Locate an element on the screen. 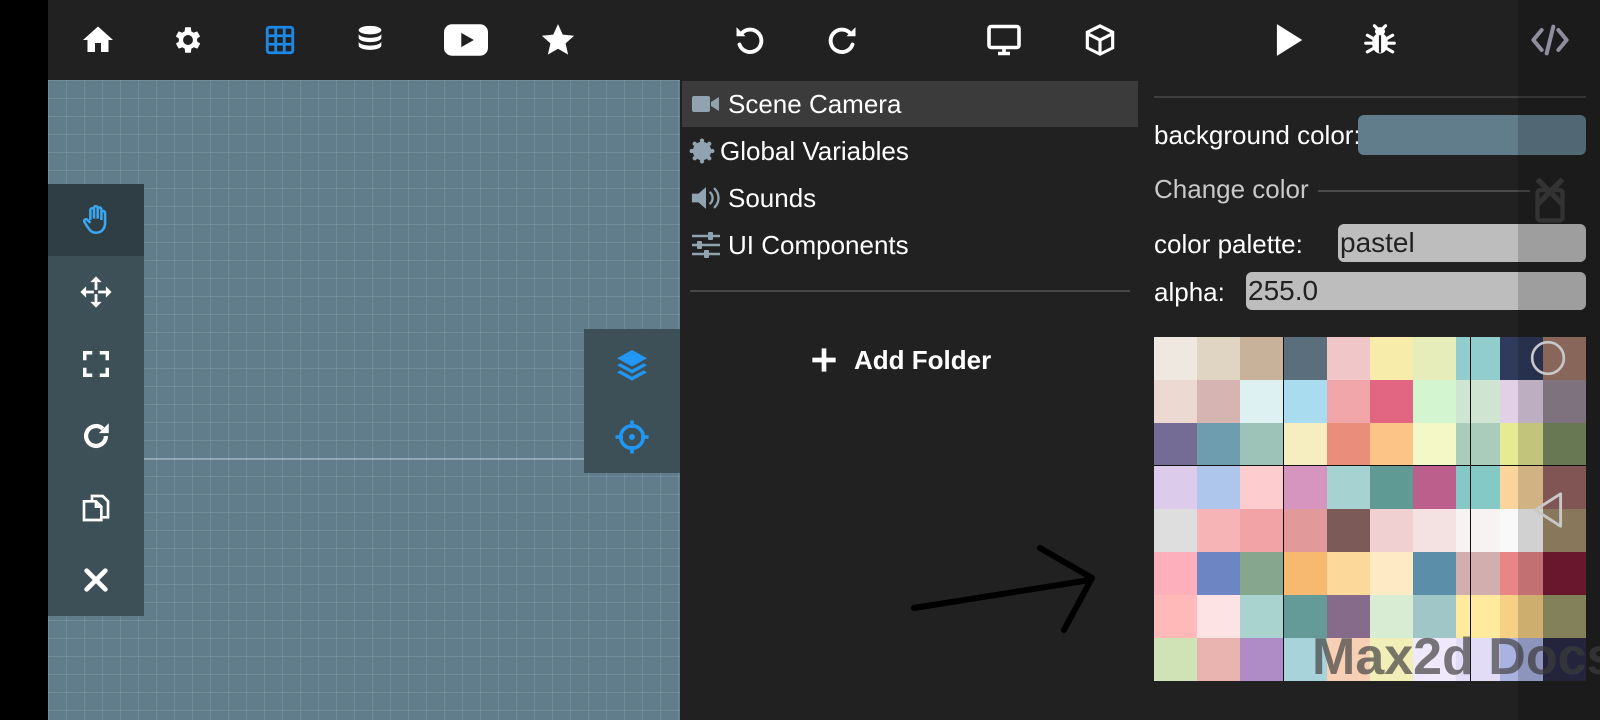 Image resolution: width=1600 pixels, height=720 pixels. star-icon is located at coordinates (558, 40).